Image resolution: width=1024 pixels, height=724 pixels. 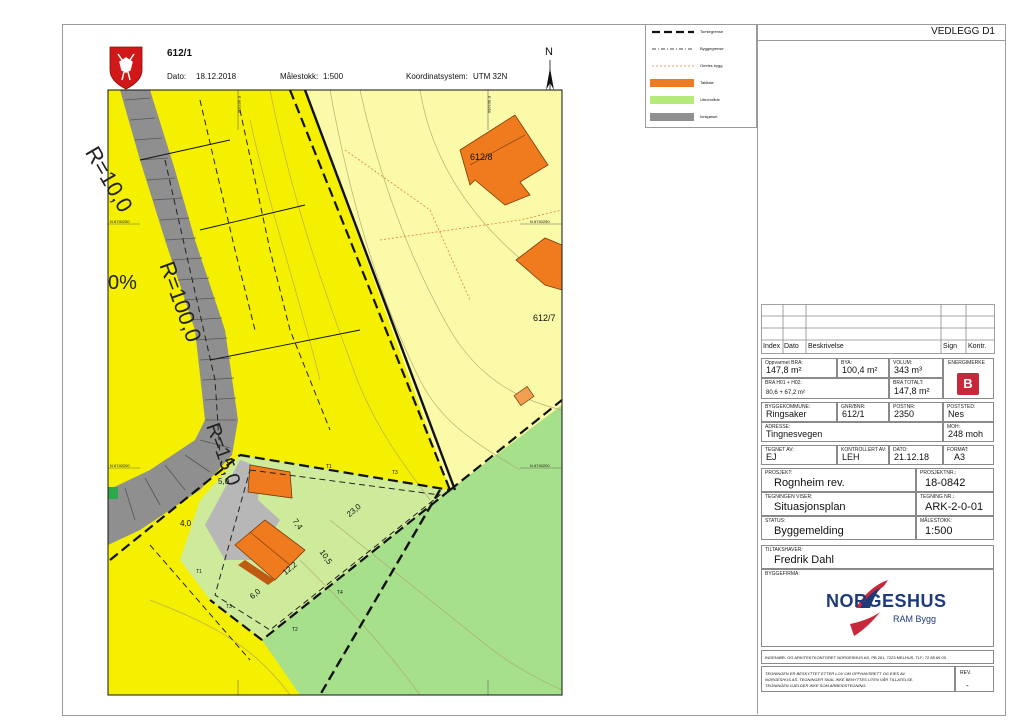 I want to click on tree-mark-t2: T2, so click(x=295, y=630).